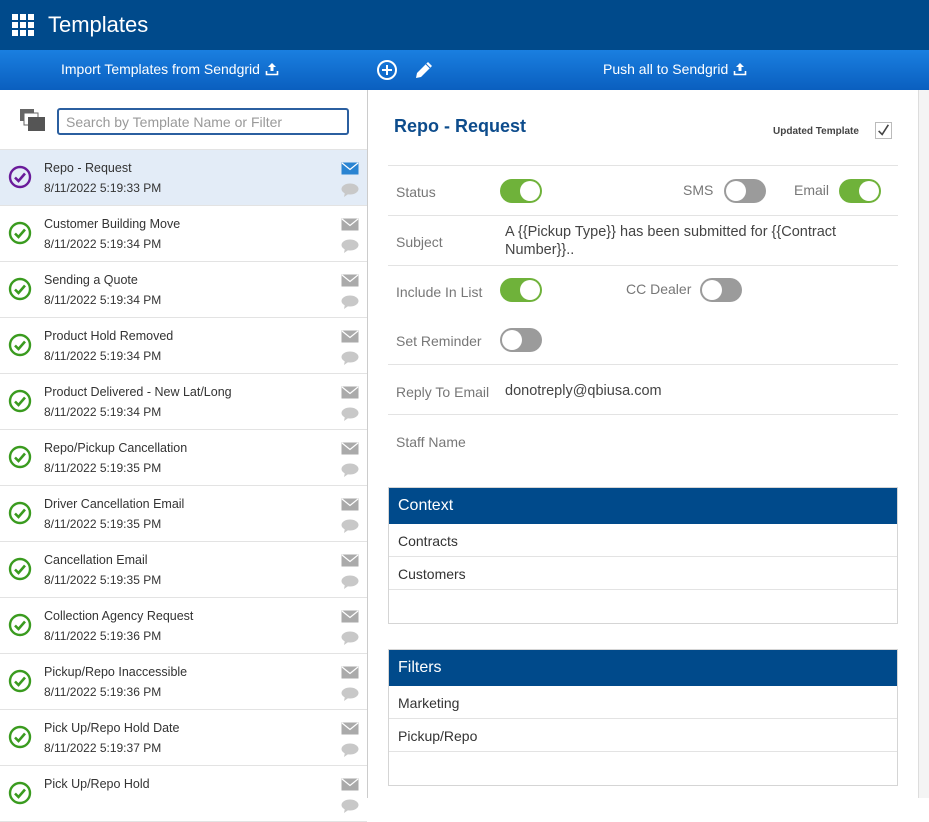 Image resolution: width=929 pixels, height=822 pixels. Describe the element at coordinates (183, 346) in the screenshot. I see `template-list-item: Product Hold Removed 8/11/2022 5:19:34 PM` at that location.